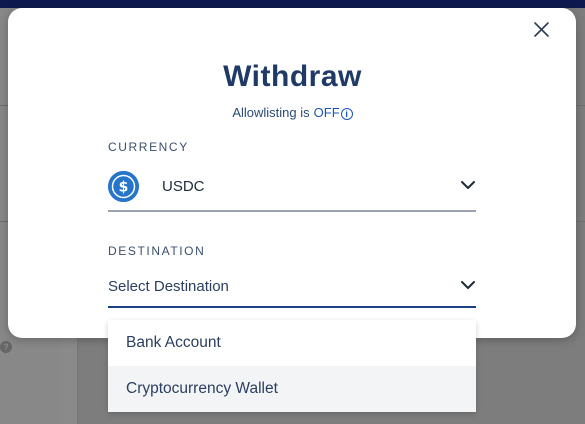  I want to click on destination-option-bank-account: Bank Account, so click(292, 343).